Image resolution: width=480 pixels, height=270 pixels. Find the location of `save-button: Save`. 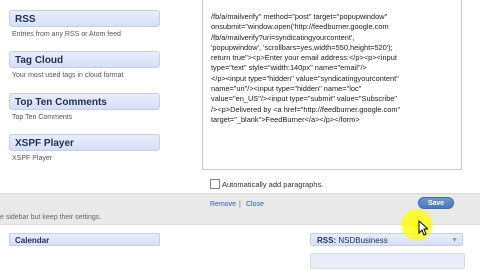

save-button: Save is located at coordinates (436, 203).